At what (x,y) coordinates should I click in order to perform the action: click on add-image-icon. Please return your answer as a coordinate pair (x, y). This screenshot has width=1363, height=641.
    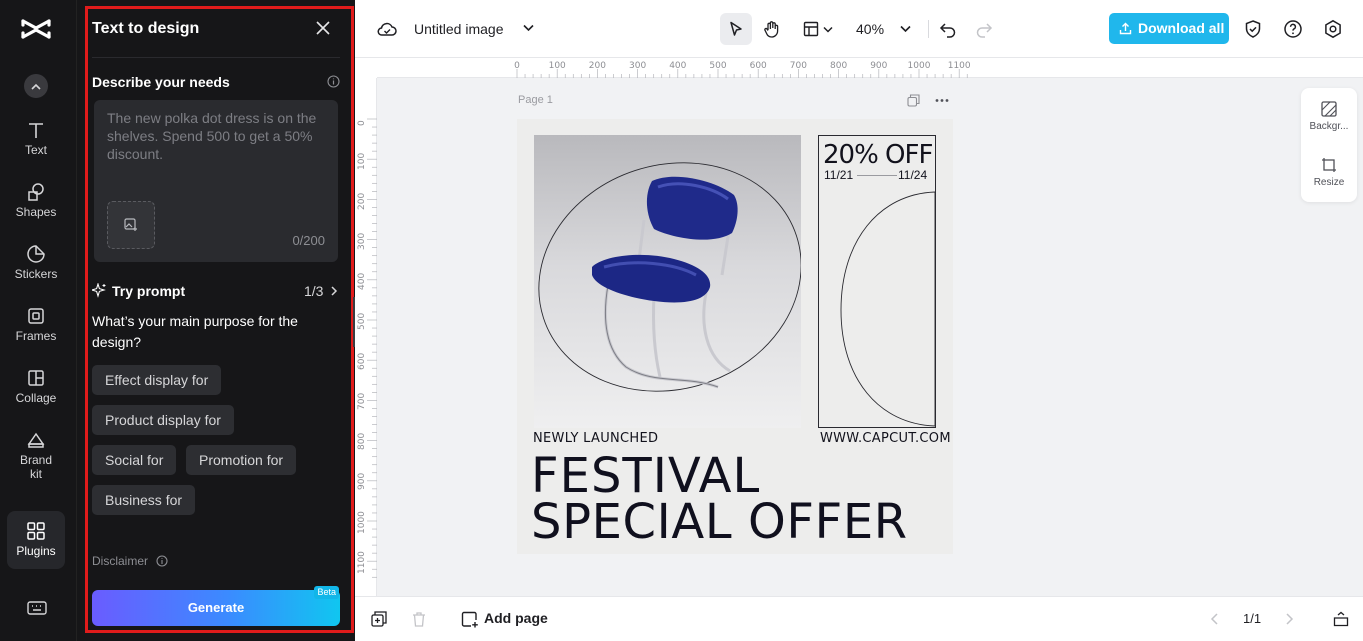
    Looking at the image, I should click on (131, 225).